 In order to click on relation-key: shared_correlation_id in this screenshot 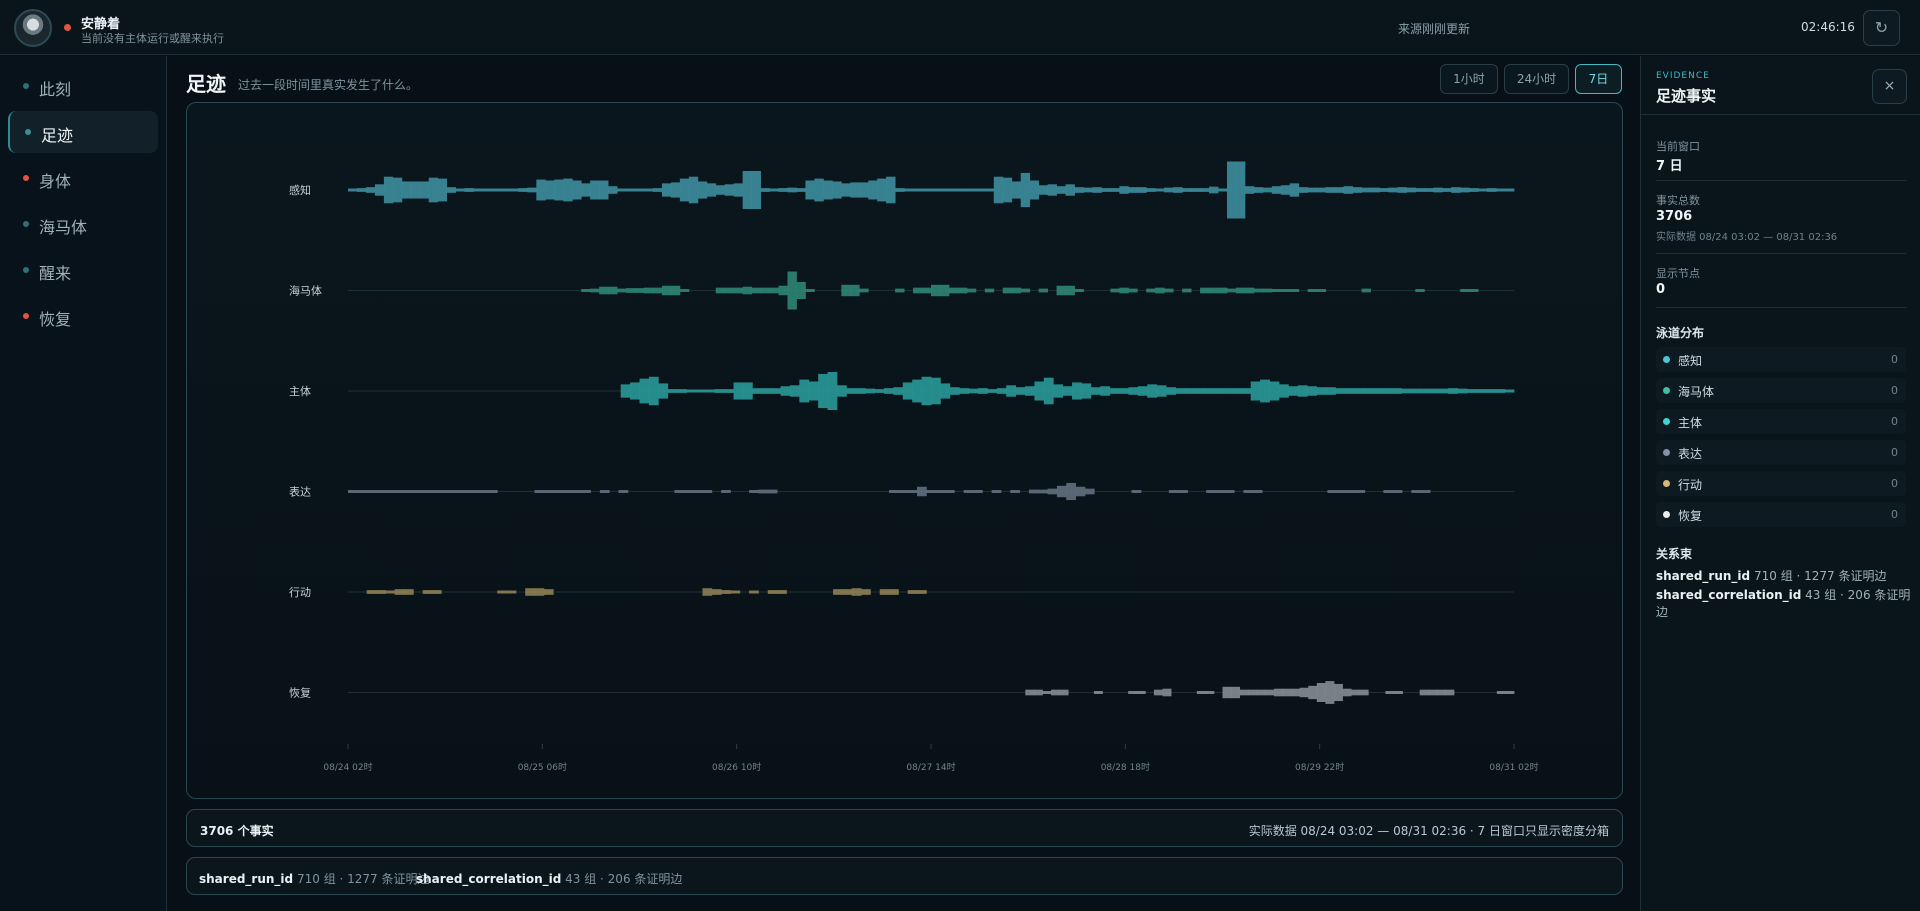, I will do `click(489, 879)`.